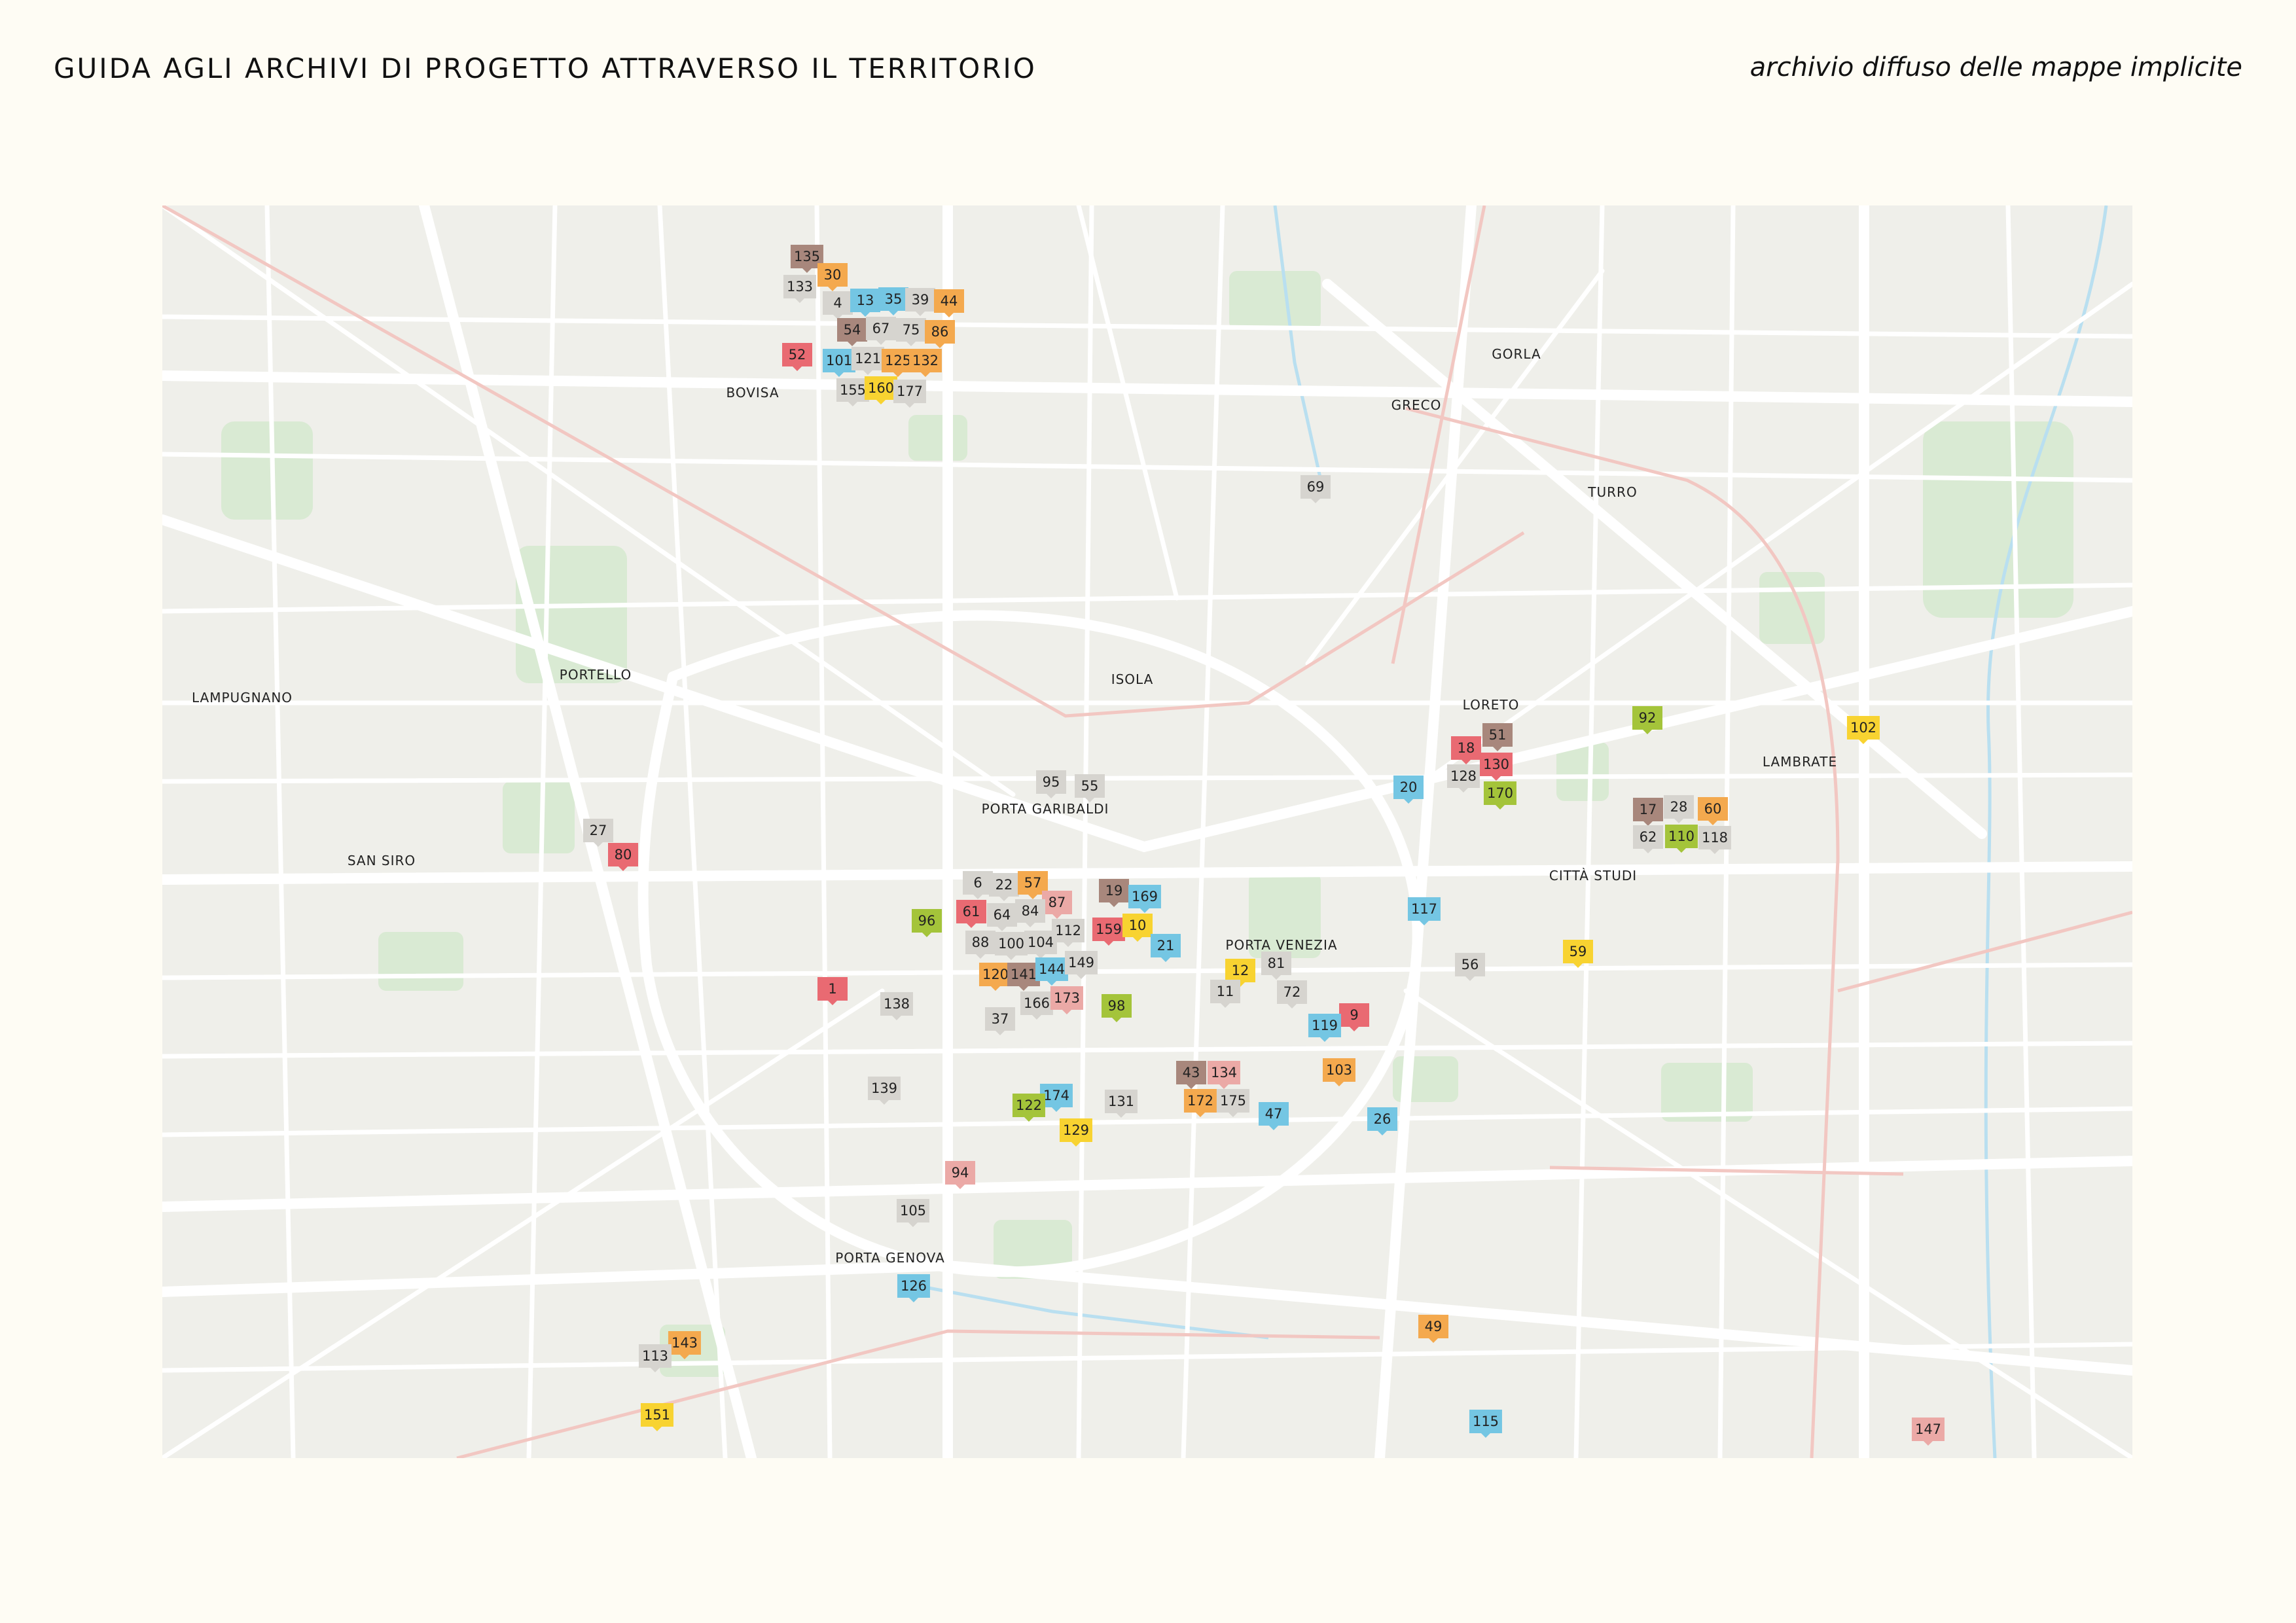 This screenshot has width=2296, height=1623. I want to click on map-marker: 113, so click(655, 1358).